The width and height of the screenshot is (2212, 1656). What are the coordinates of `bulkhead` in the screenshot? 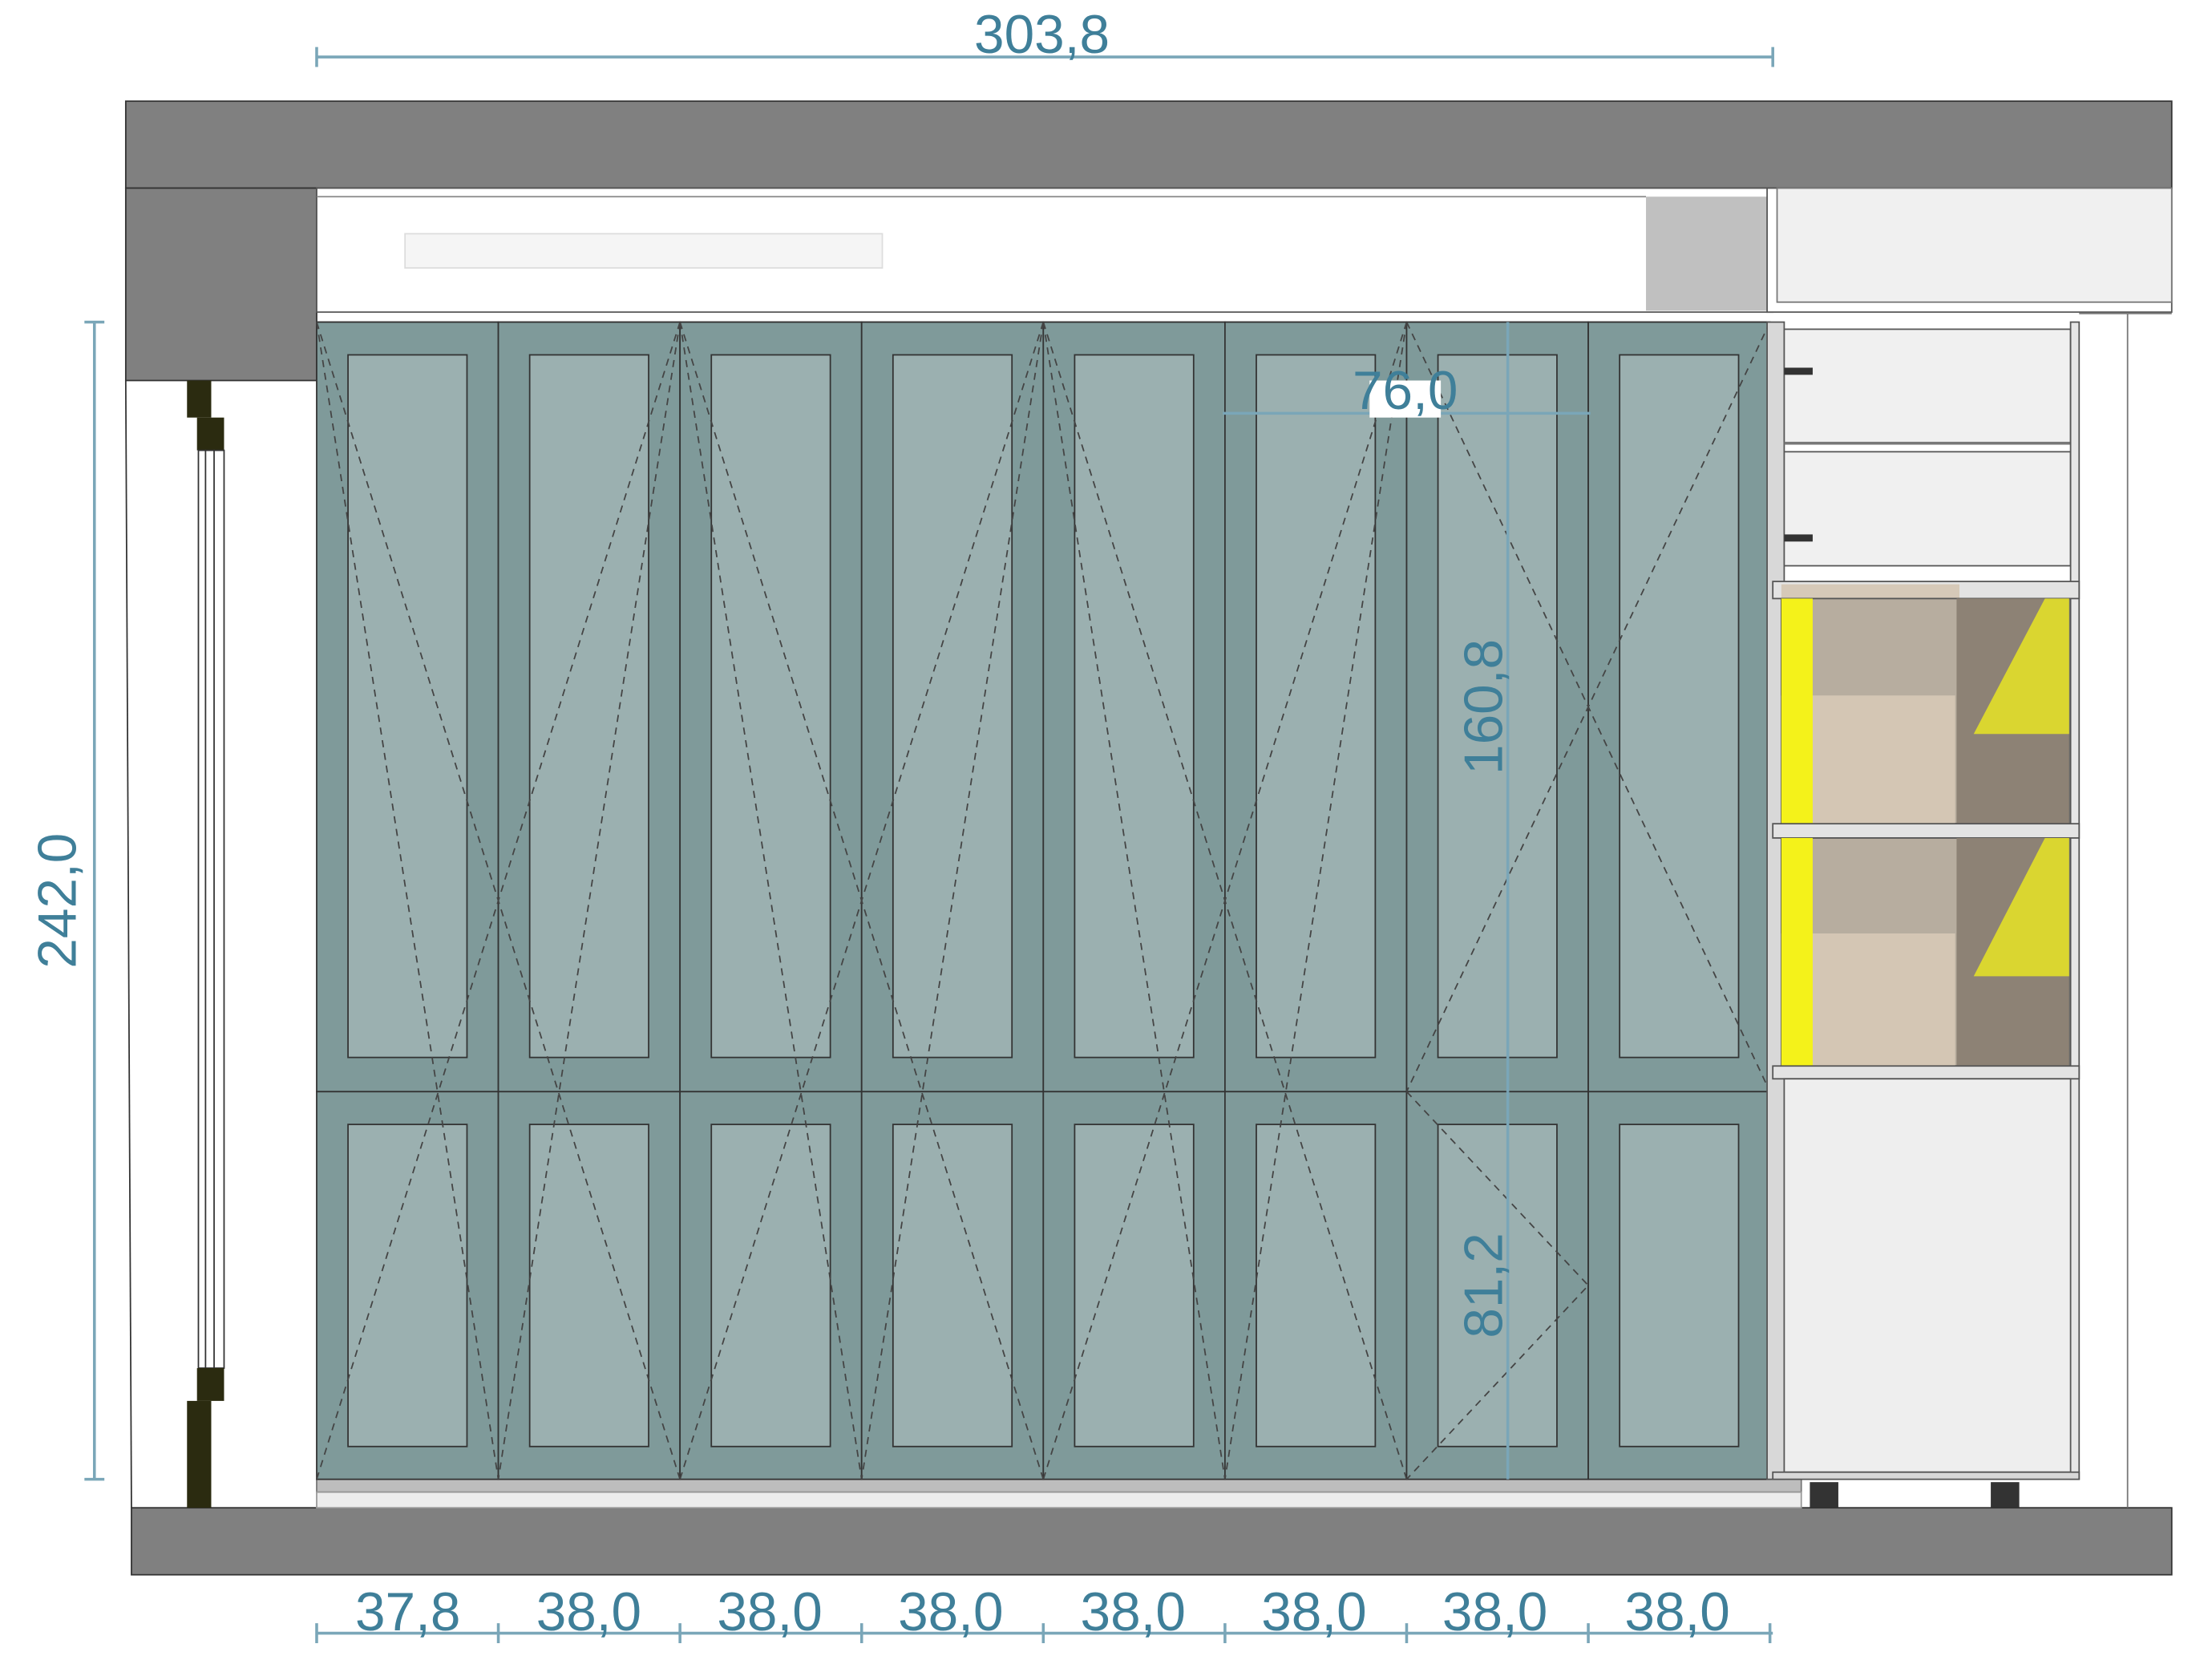 It's located at (1244, 255).